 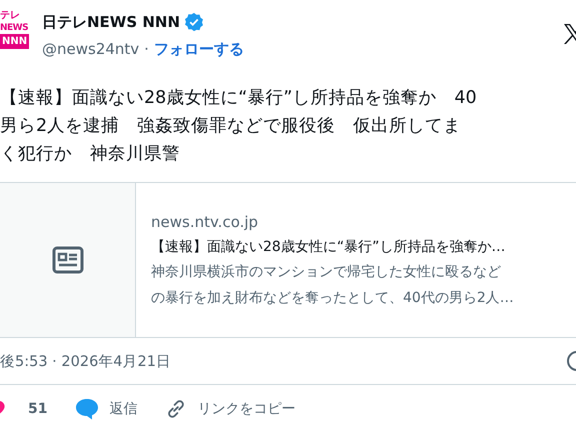 I want to click on tweet-text-line: 【速報】面識ない28歳女性に“暴行”し所持品を強奪か 40, so click(x=239, y=98).